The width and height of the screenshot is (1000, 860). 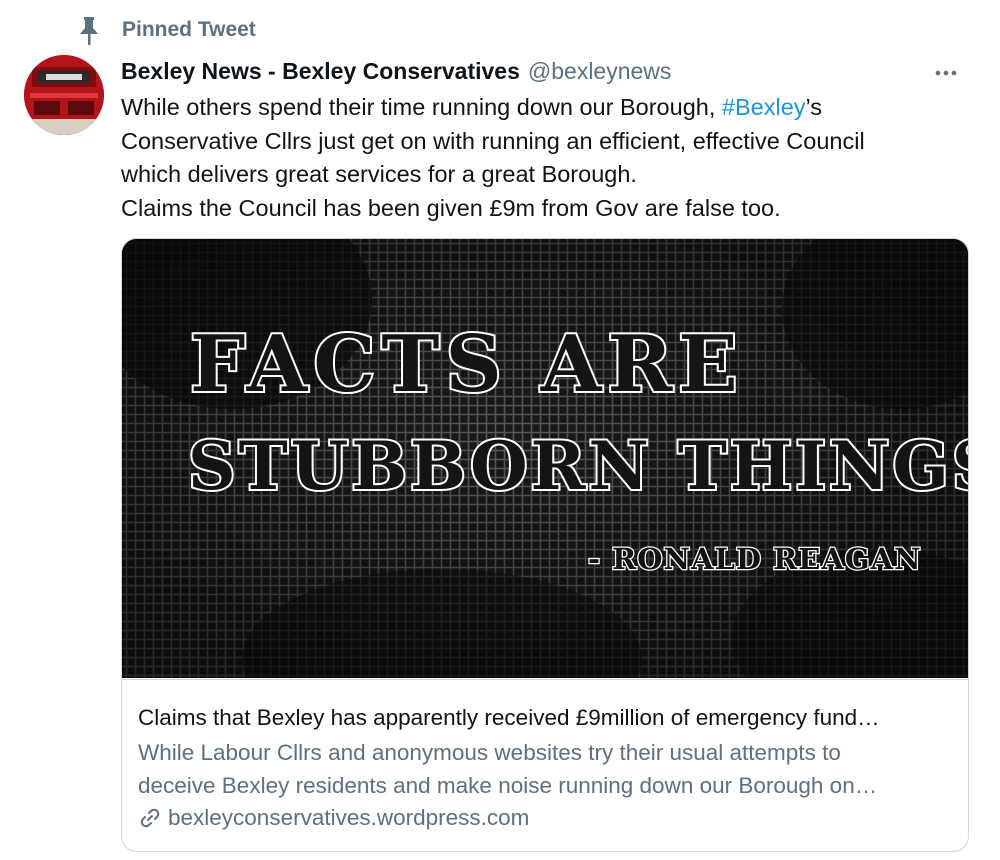 I want to click on hashtag-link: #Bexley, so click(x=764, y=107).